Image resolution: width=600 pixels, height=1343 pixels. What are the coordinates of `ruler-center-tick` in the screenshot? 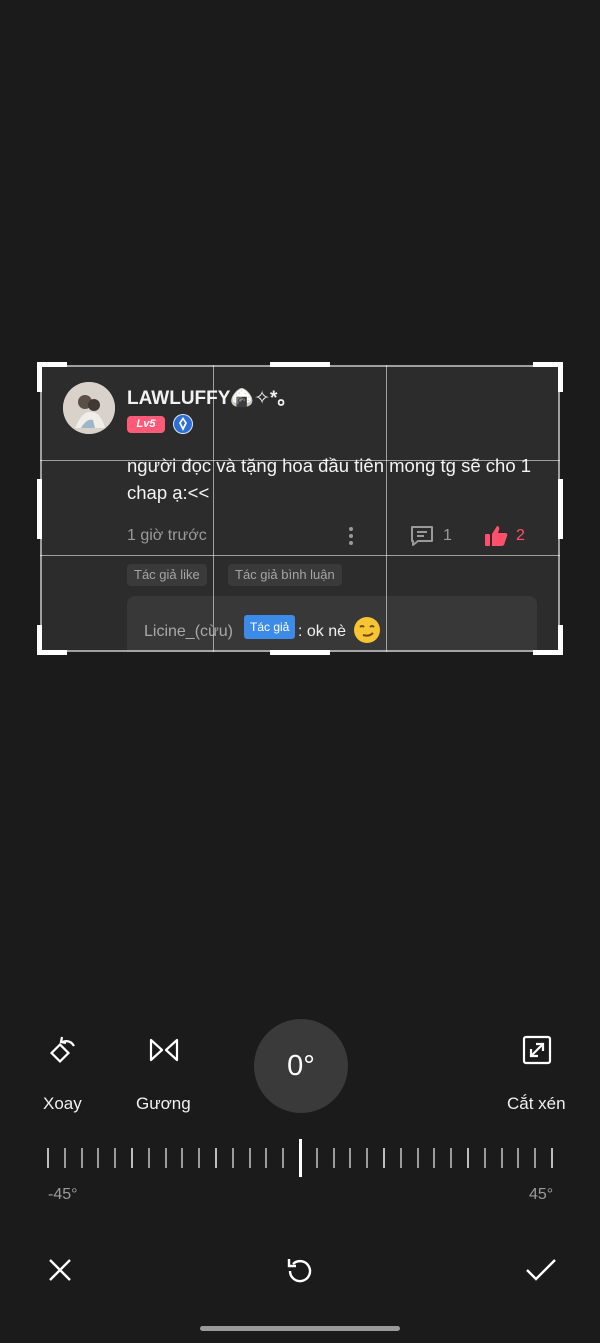 It's located at (300, 1158).